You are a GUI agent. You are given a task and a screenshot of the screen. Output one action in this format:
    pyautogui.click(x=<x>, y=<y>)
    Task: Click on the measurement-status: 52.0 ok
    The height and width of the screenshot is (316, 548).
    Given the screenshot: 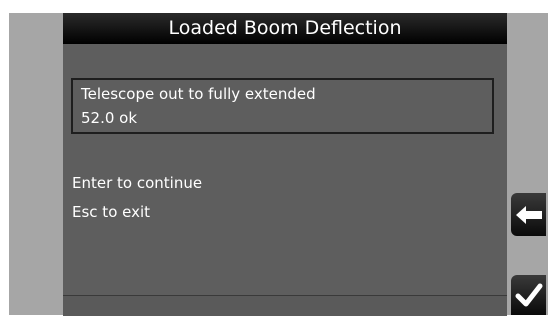 What is the action you would take?
    pyautogui.click(x=109, y=118)
    